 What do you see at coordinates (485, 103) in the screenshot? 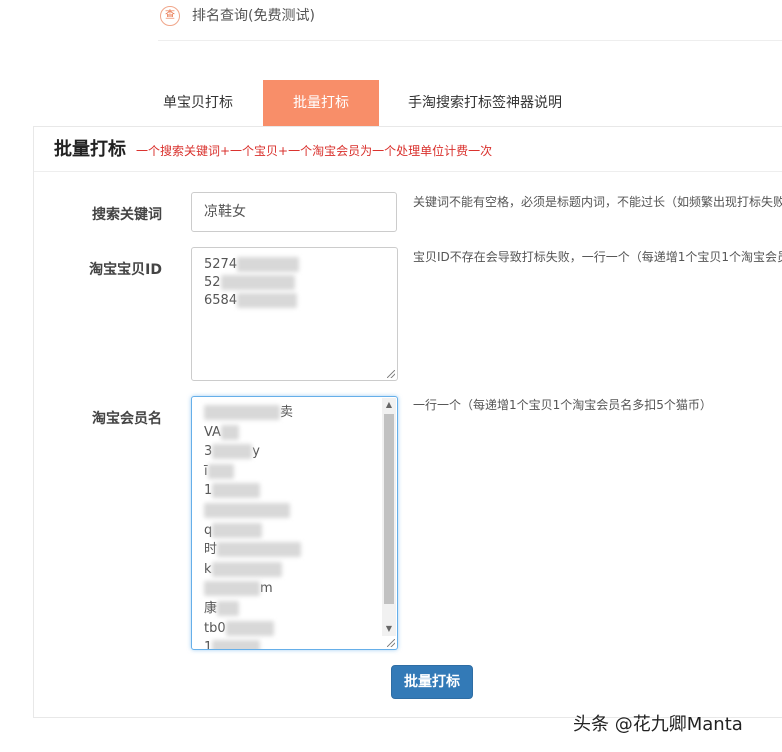
I see `tab-instructions: 手淘搜索打标签神器说明` at bounding box center [485, 103].